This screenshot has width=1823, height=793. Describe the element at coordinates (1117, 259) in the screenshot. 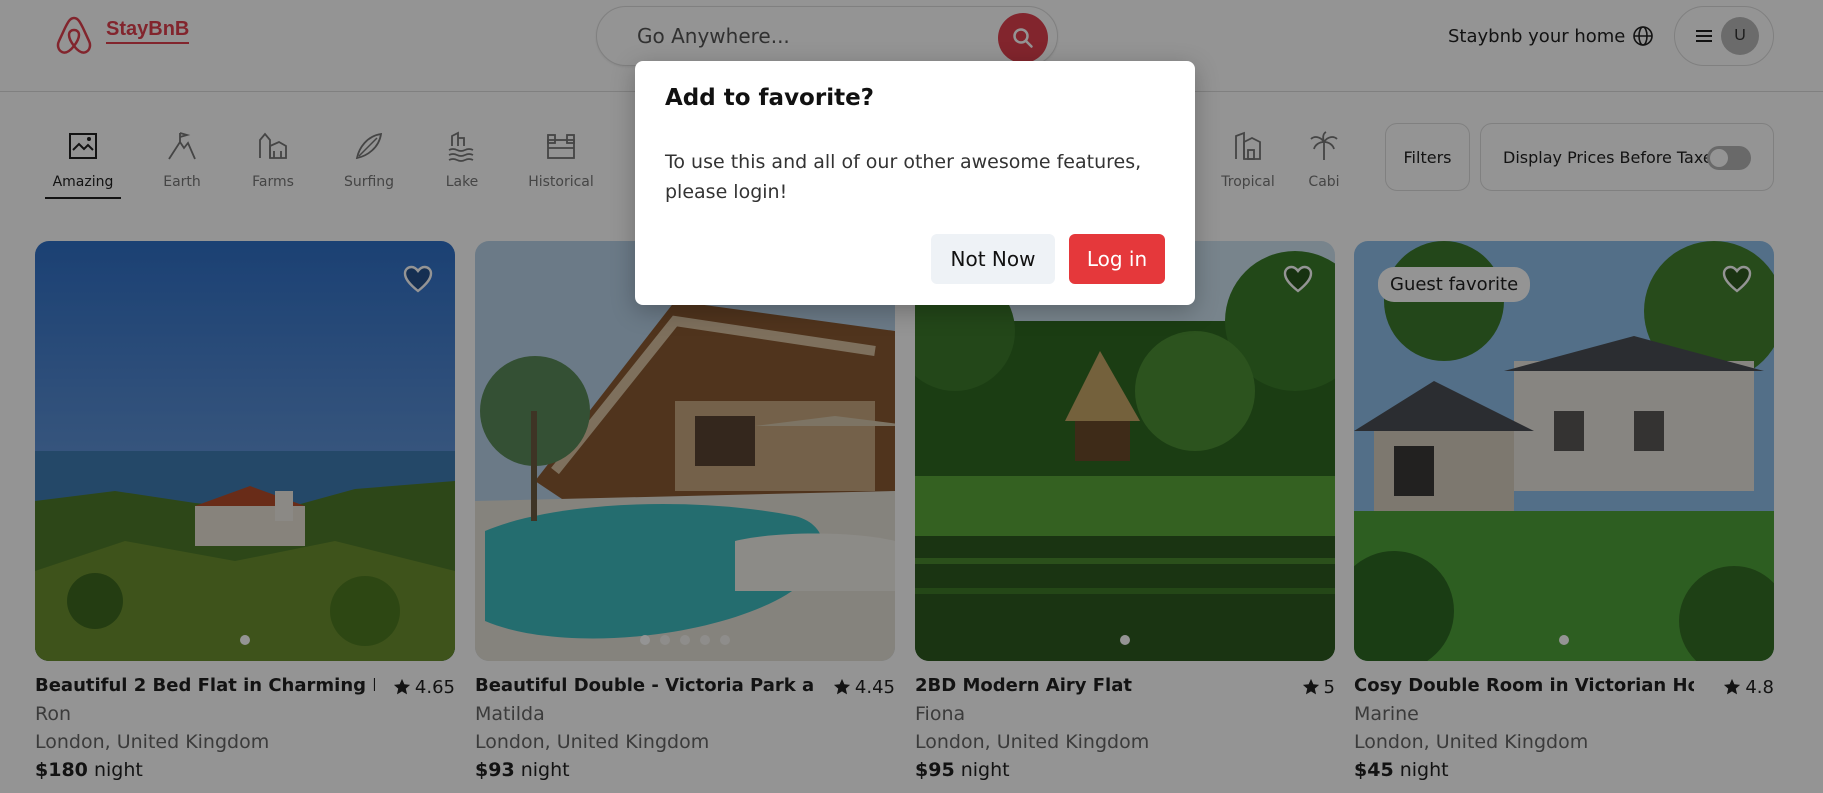

I see `log-in-button: Log in` at that location.